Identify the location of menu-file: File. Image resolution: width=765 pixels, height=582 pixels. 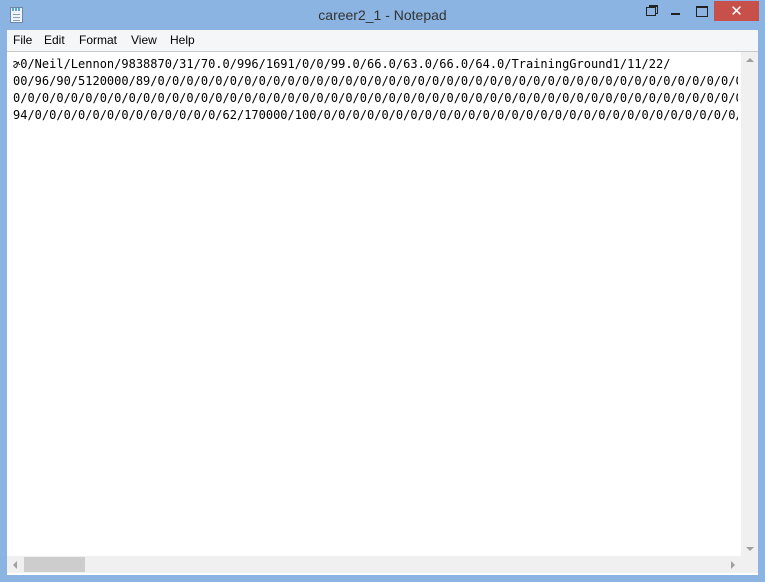
(22, 40).